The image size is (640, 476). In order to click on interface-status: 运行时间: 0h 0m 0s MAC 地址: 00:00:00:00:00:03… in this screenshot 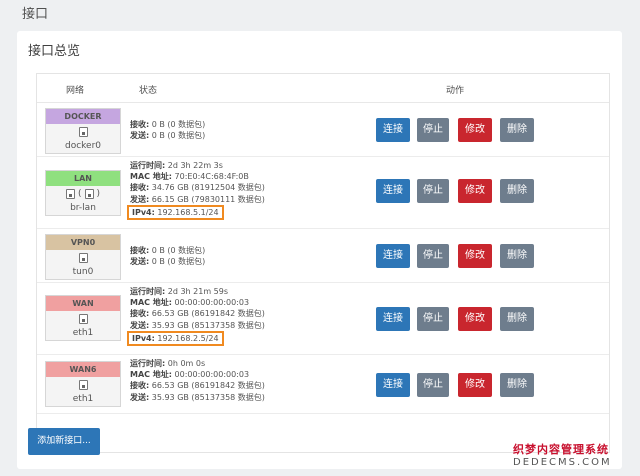, I will do `click(197, 380)`.